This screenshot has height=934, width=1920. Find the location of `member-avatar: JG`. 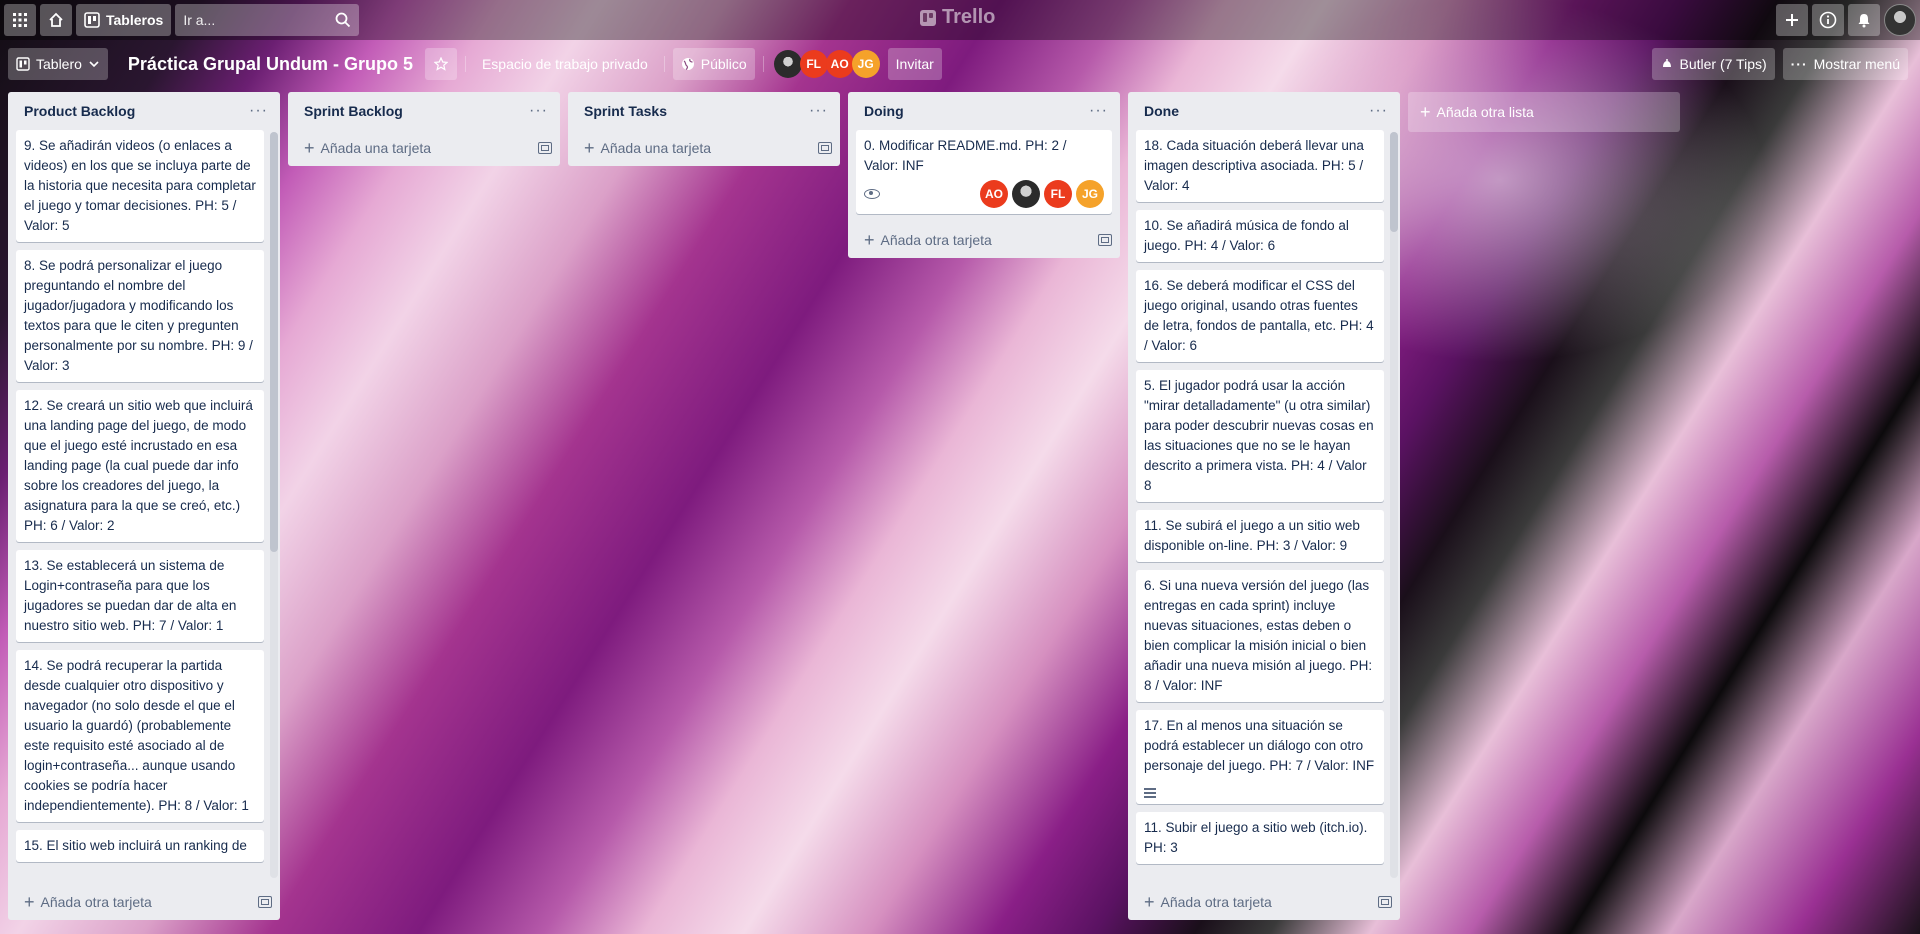

member-avatar: JG is located at coordinates (865, 64).